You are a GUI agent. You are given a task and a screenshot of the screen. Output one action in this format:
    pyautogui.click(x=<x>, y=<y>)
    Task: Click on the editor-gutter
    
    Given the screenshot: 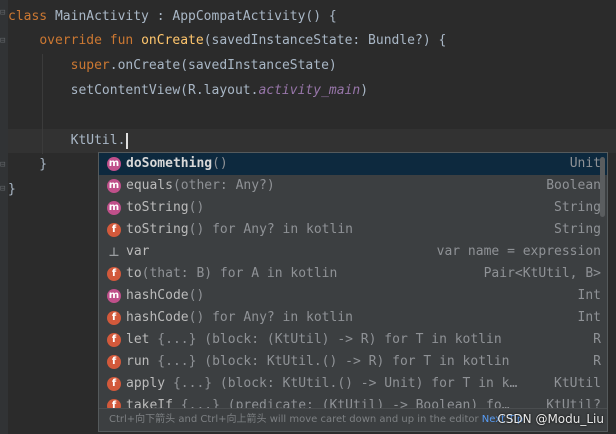 What is the action you would take?
    pyautogui.click(x=4, y=217)
    